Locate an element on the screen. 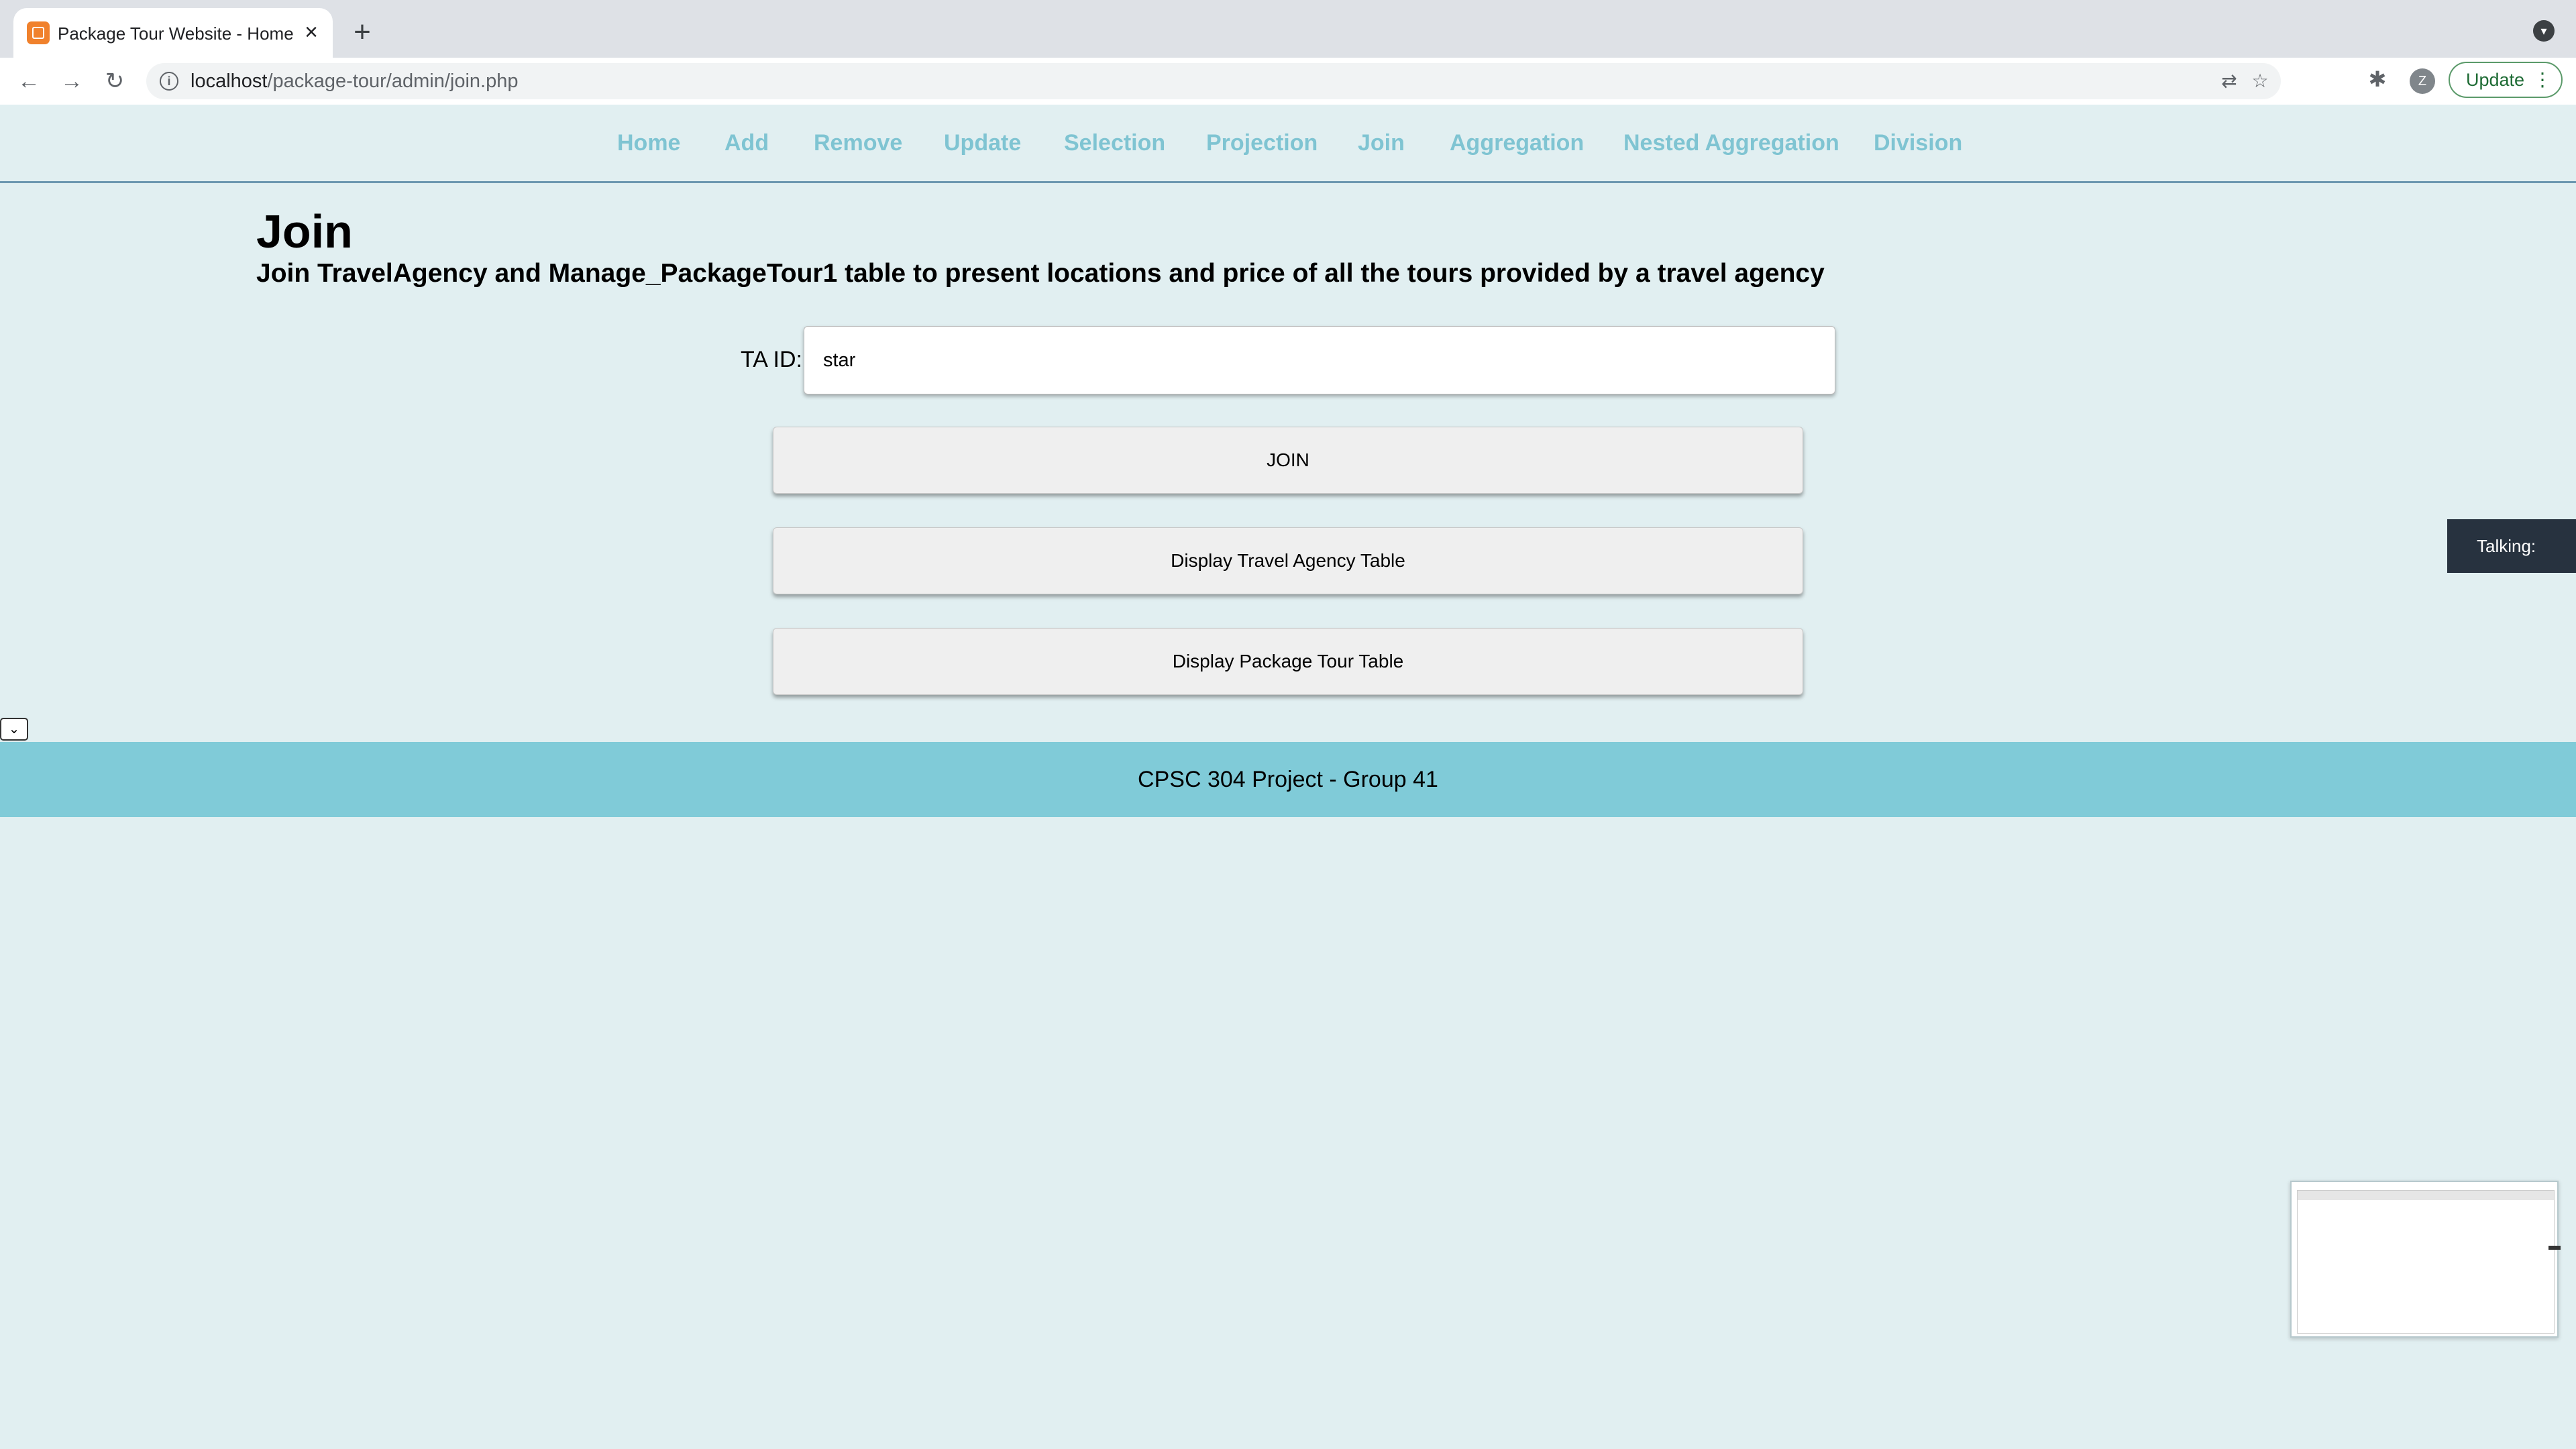 This screenshot has width=2576, height=1449. update-label: Update is located at coordinates (2495, 80).